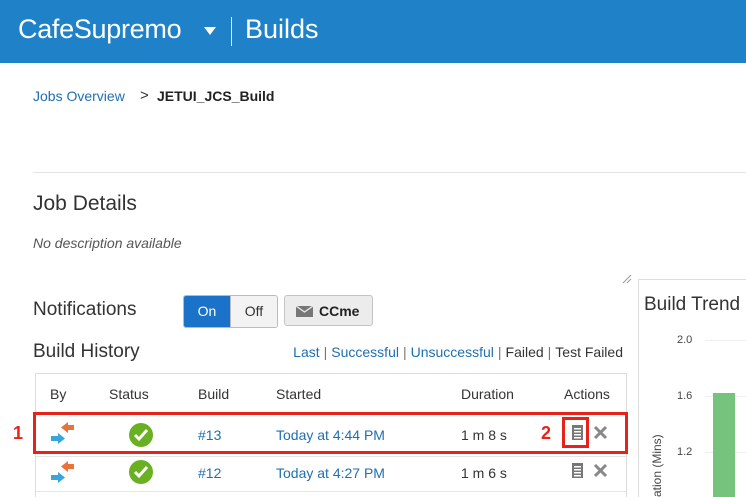 This screenshot has width=746, height=497. Describe the element at coordinates (210, 31) in the screenshot. I see `chevron-down-icon` at that location.